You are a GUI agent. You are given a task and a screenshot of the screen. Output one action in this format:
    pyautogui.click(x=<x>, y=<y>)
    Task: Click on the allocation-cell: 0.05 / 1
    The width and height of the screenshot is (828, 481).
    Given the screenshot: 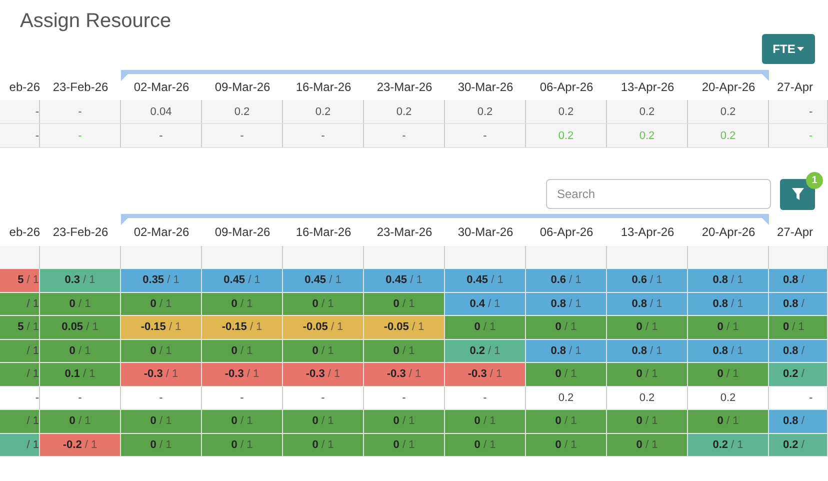 What is the action you would take?
    pyautogui.click(x=80, y=328)
    